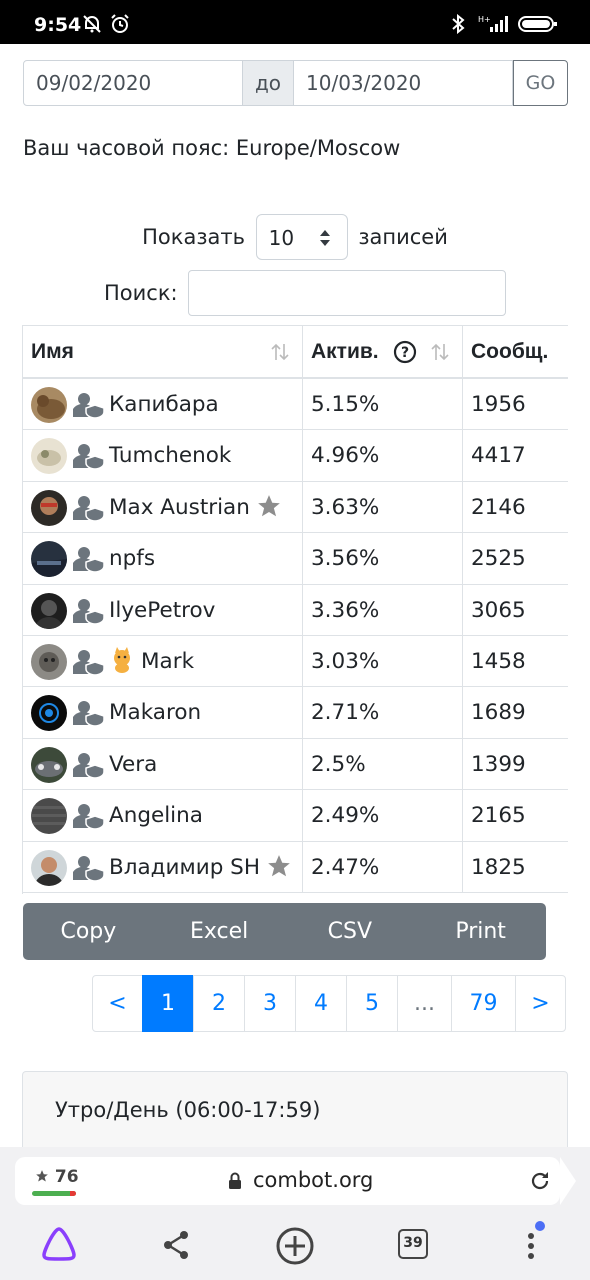  I want to click on name-cell: Mark, so click(163, 661).